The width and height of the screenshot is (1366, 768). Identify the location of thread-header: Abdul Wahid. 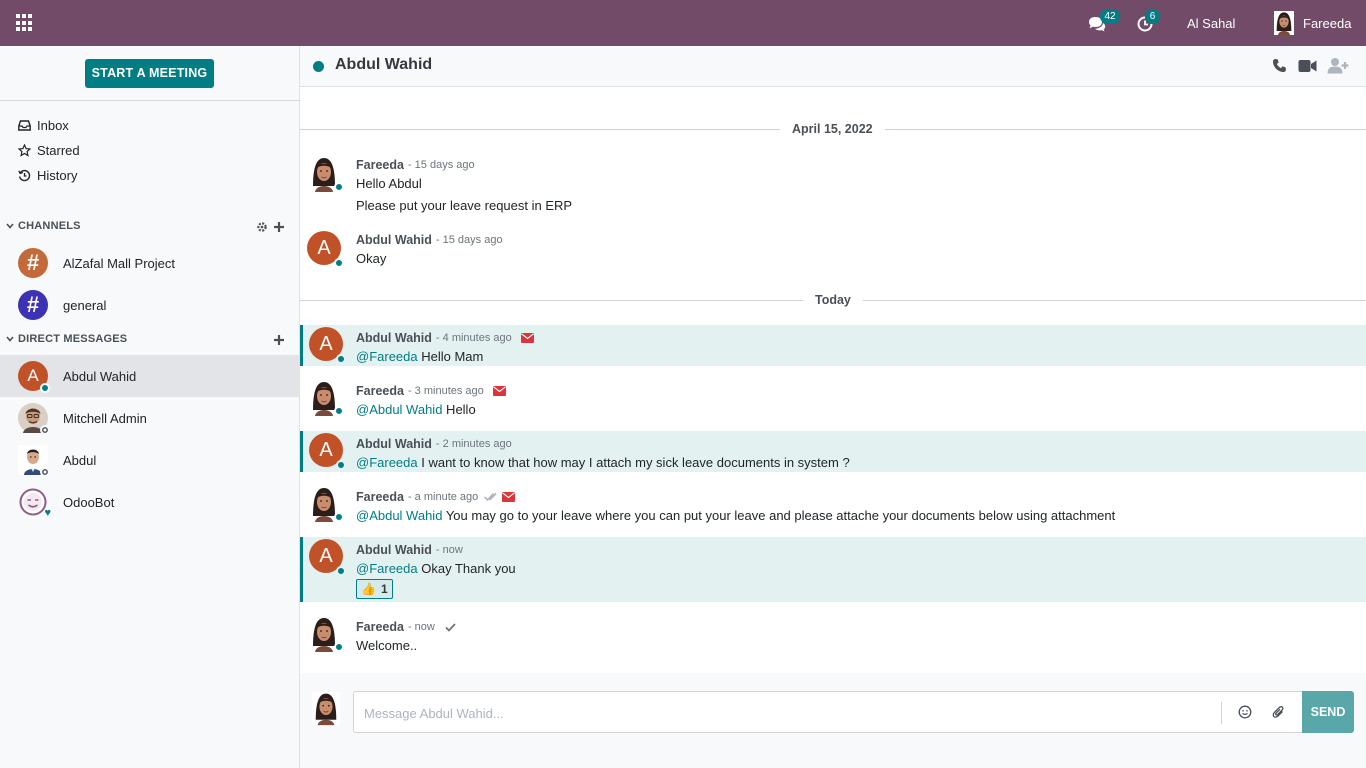
(833, 66).